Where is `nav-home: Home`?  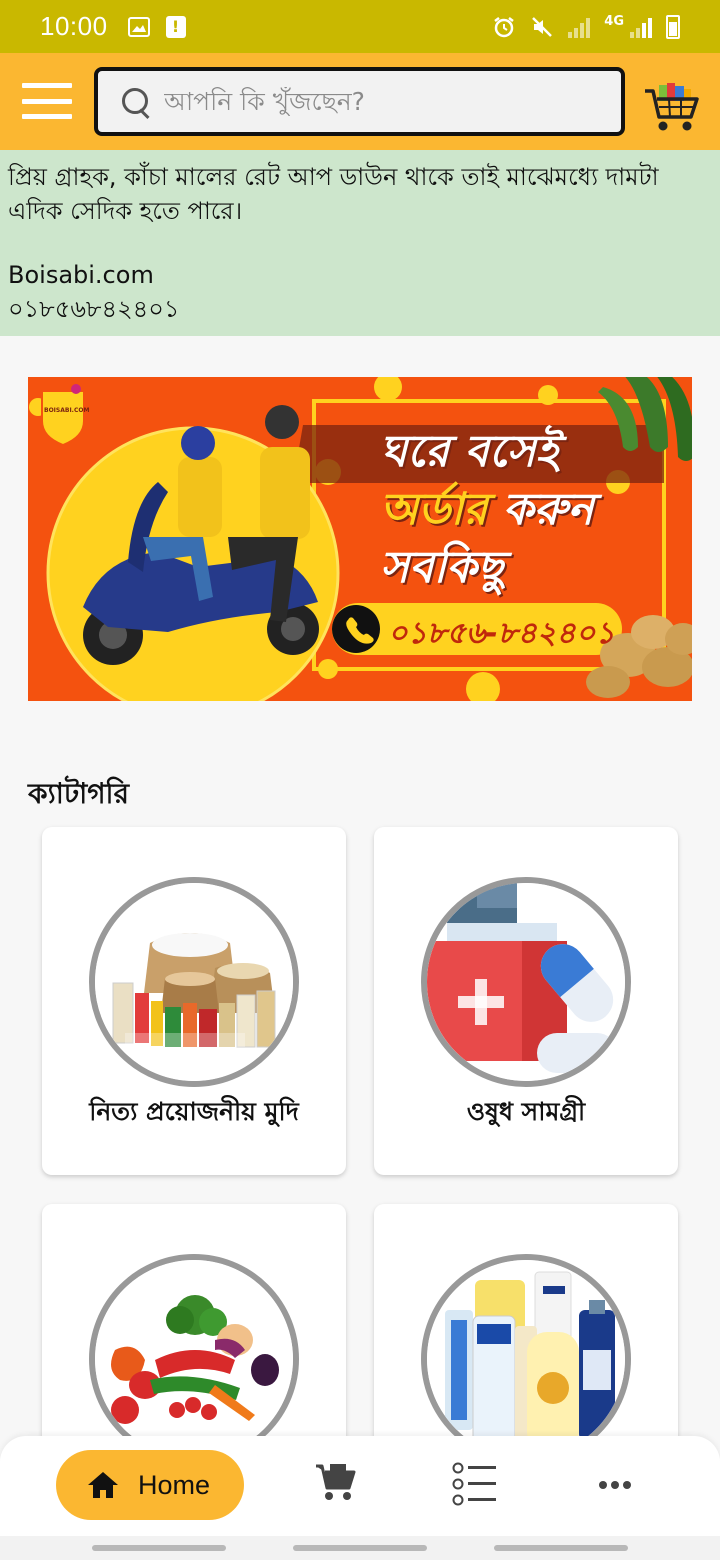 nav-home: Home is located at coordinates (150, 1485).